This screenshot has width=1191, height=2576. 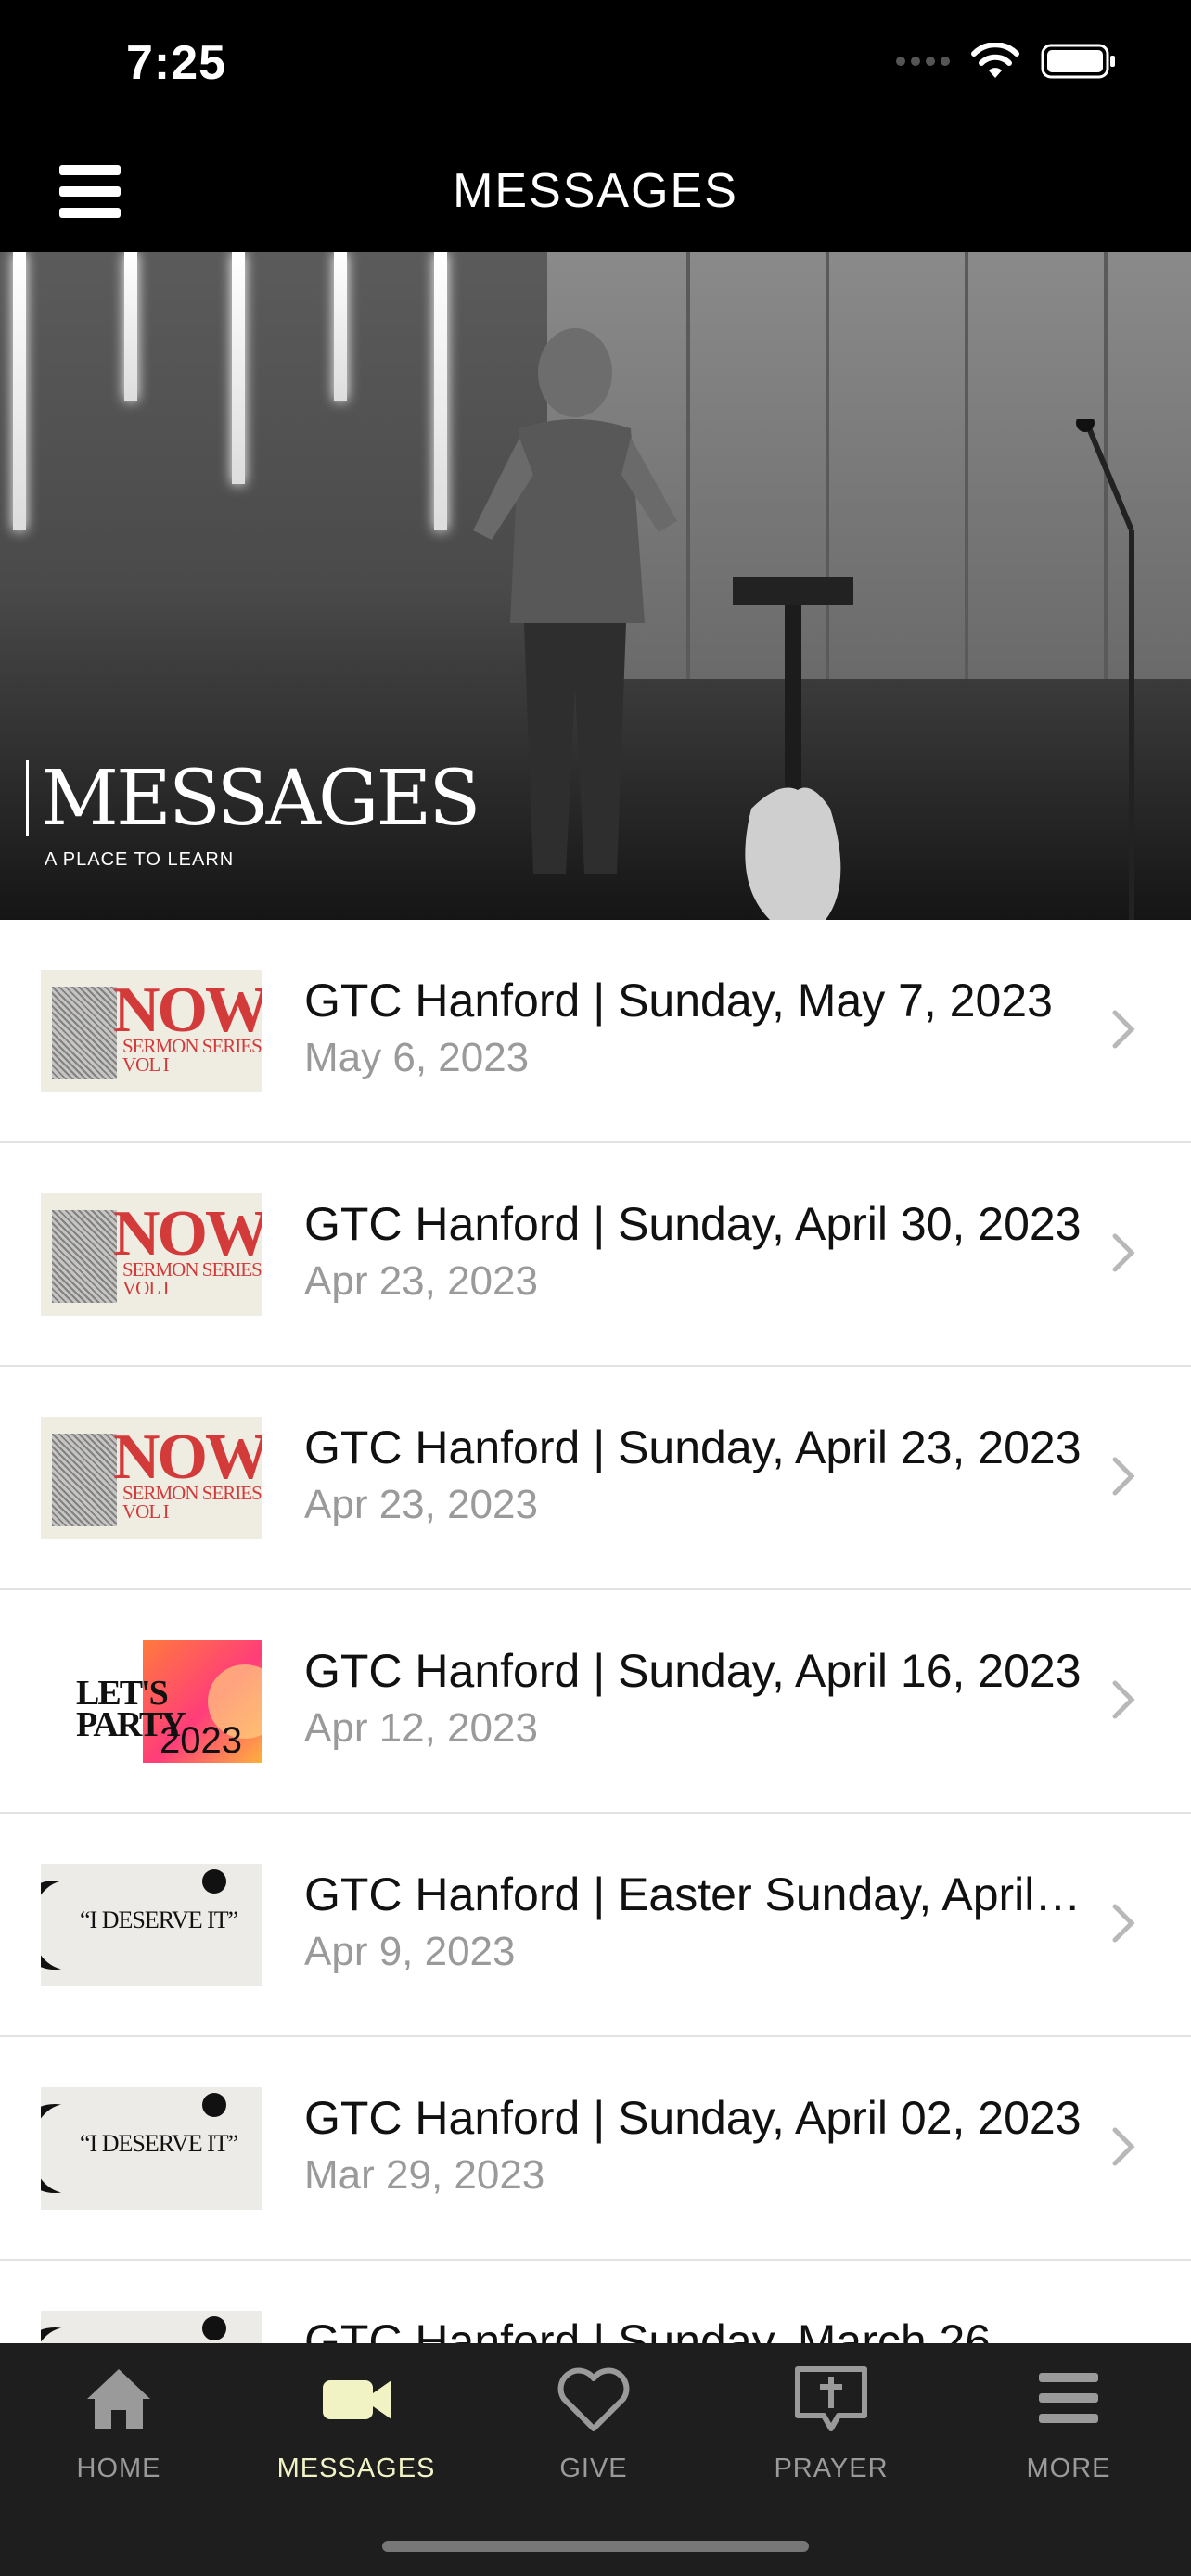 I want to click on sermon-thumbnail: LET'S PARTY 2023, so click(x=151, y=1701).